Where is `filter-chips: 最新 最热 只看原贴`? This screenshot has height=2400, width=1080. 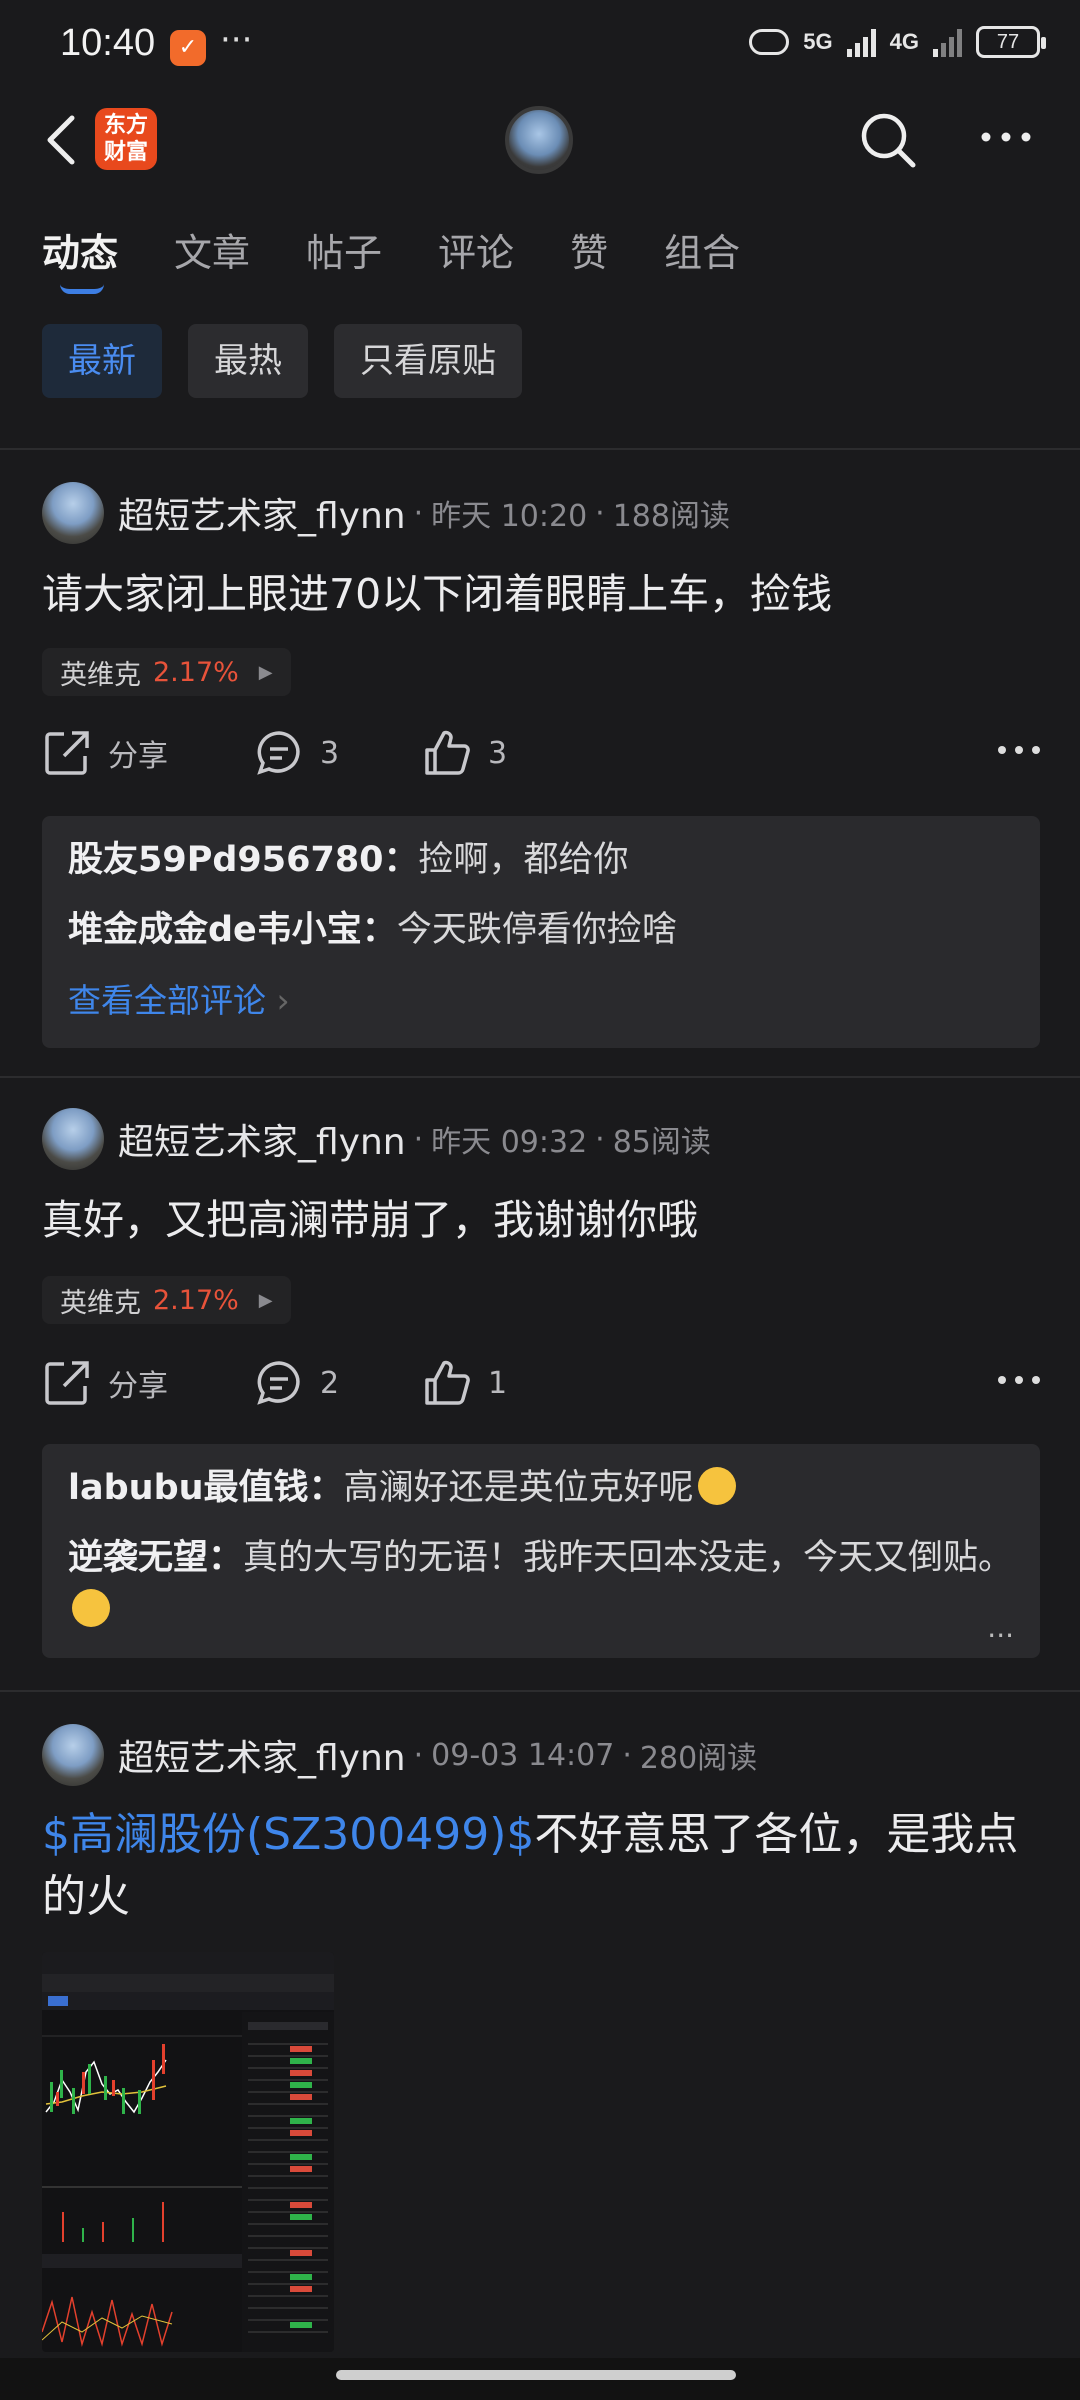
filter-chips: 最新 最热 只看原贴 is located at coordinates (282, 361).